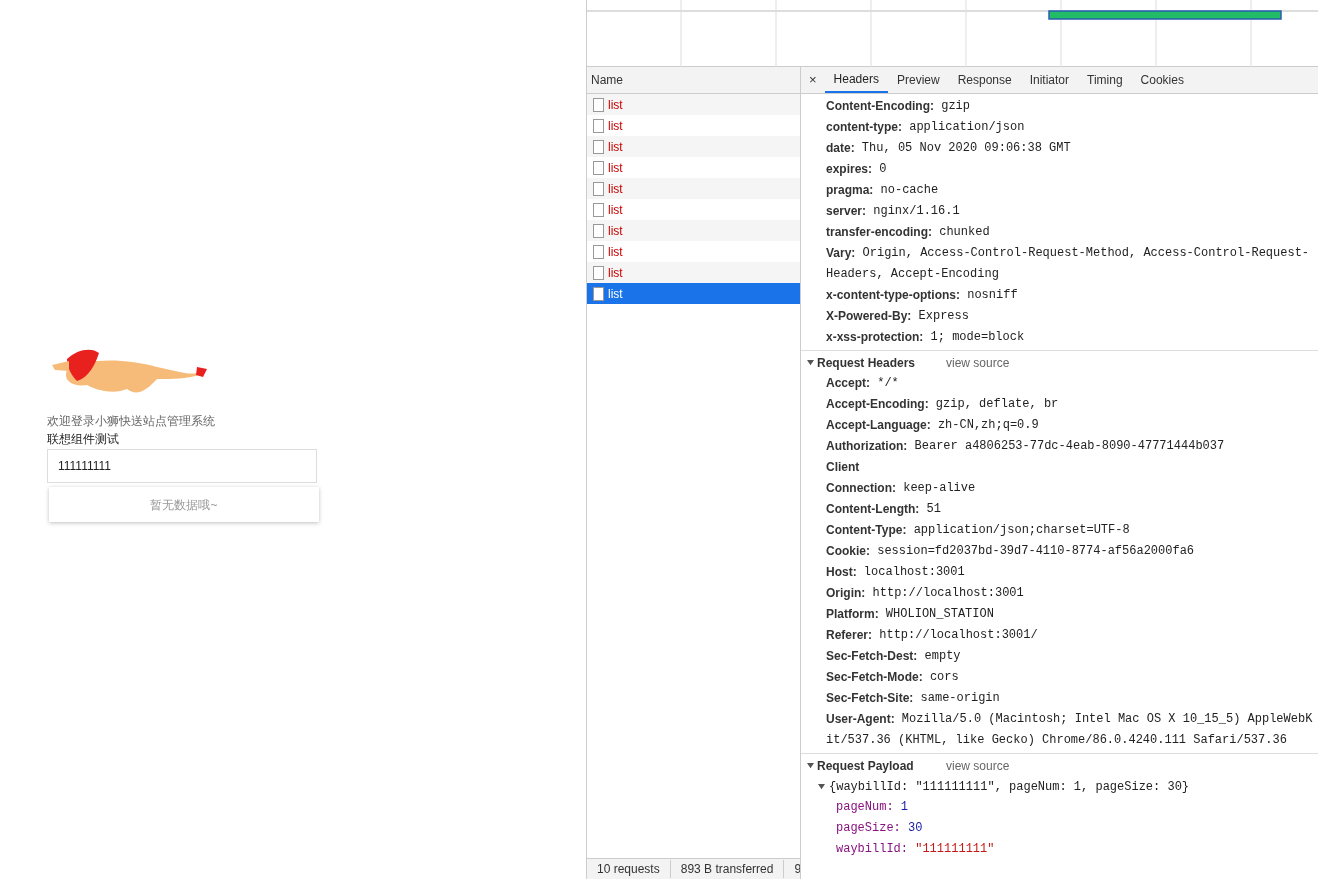  What do you see at coordinates (892, 677) in the screenshot?
I see `header-line: Sec-Fetch-Mode: cors` at bounding box center [892, 677].